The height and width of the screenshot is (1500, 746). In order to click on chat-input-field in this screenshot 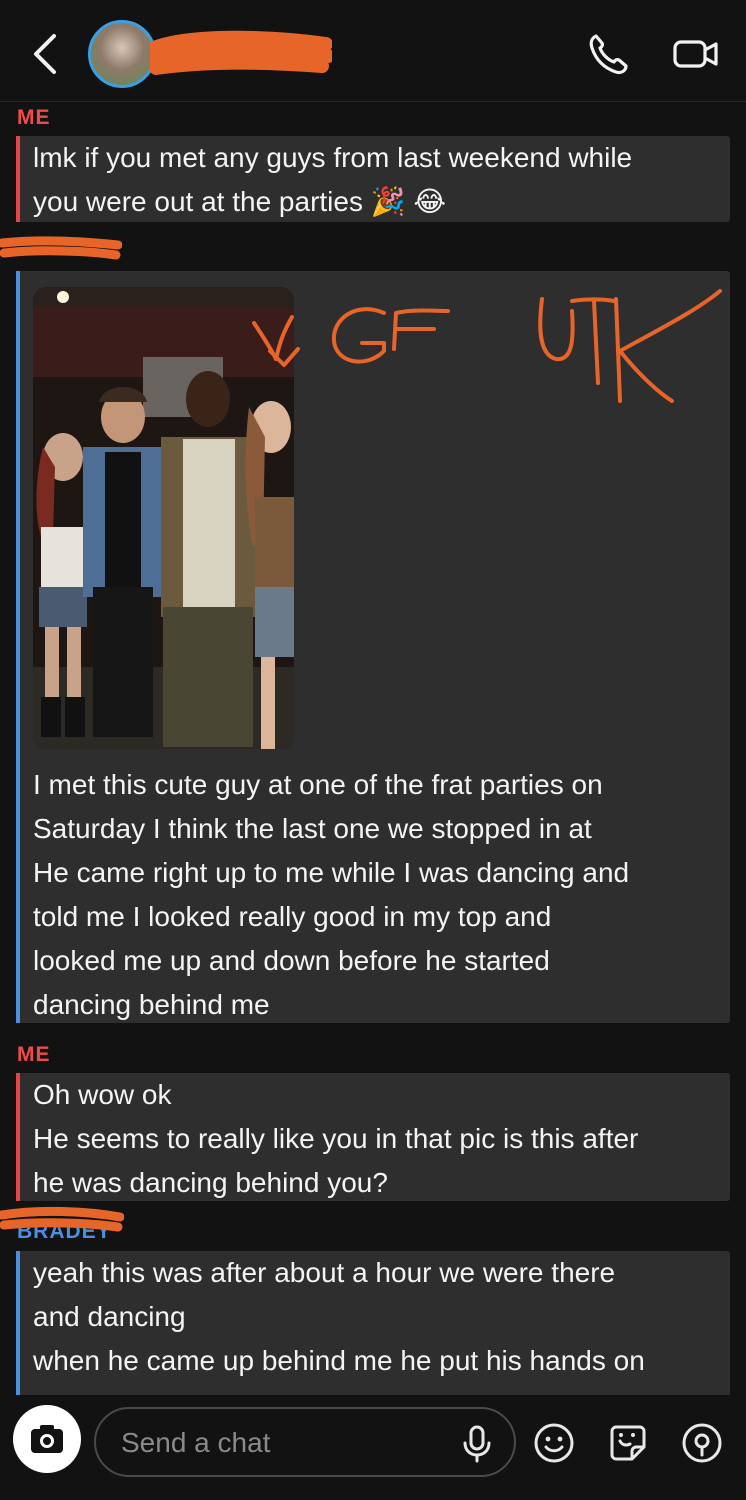, I will do `click(305, 1442)`.